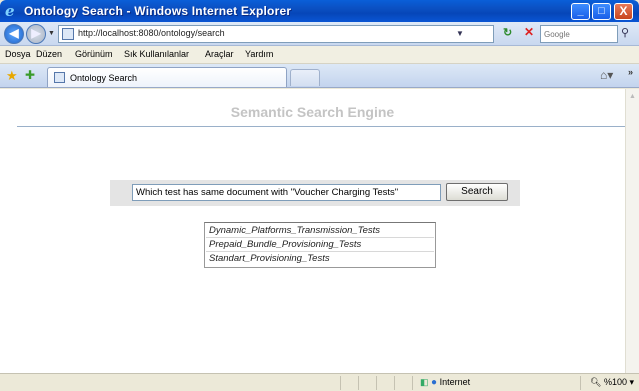 The height and width of the screenshot is (391, 639). What do you see at coordinates (156, 54) in the screenshot?
I see `menu-favorites: Sık Kullanılanlar` at bounding box center [156, 54].